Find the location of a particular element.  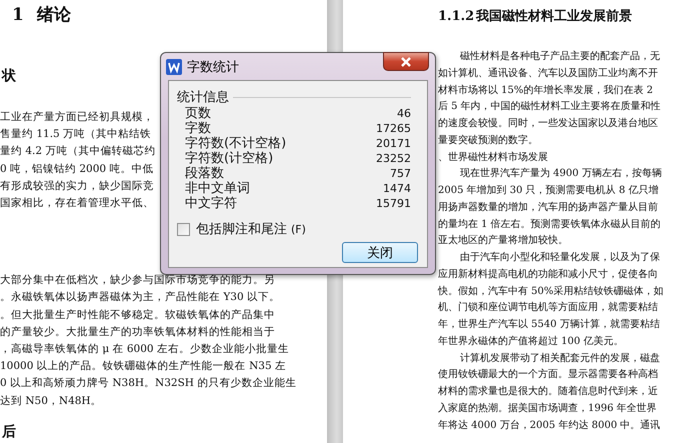

body-text-line: 的产量较少。大批量生产的功率铁氧体材料的性能相当于 is located at coordinates (137, 332).